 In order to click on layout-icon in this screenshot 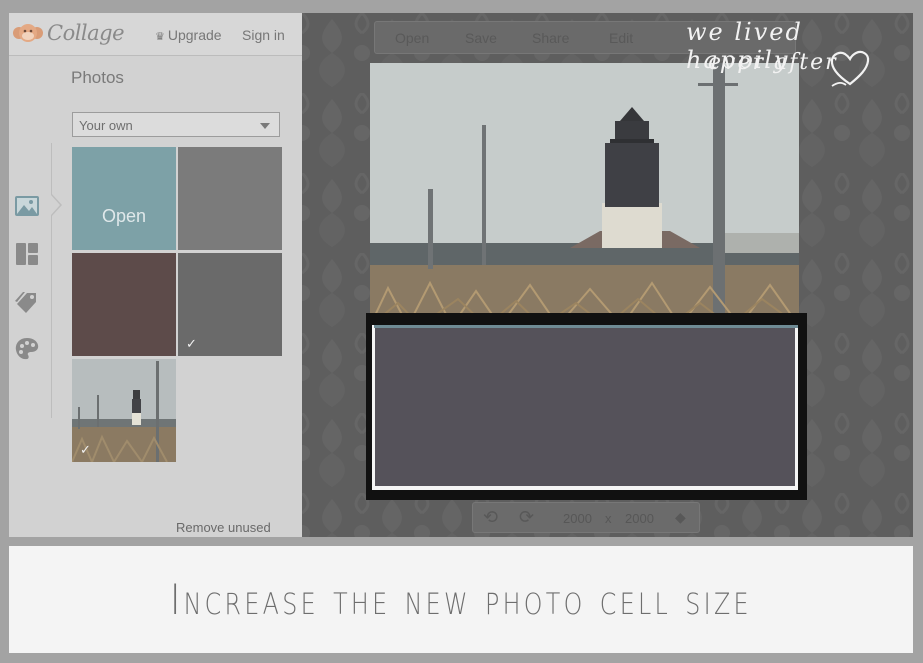, I will do `click(27, 254)`.